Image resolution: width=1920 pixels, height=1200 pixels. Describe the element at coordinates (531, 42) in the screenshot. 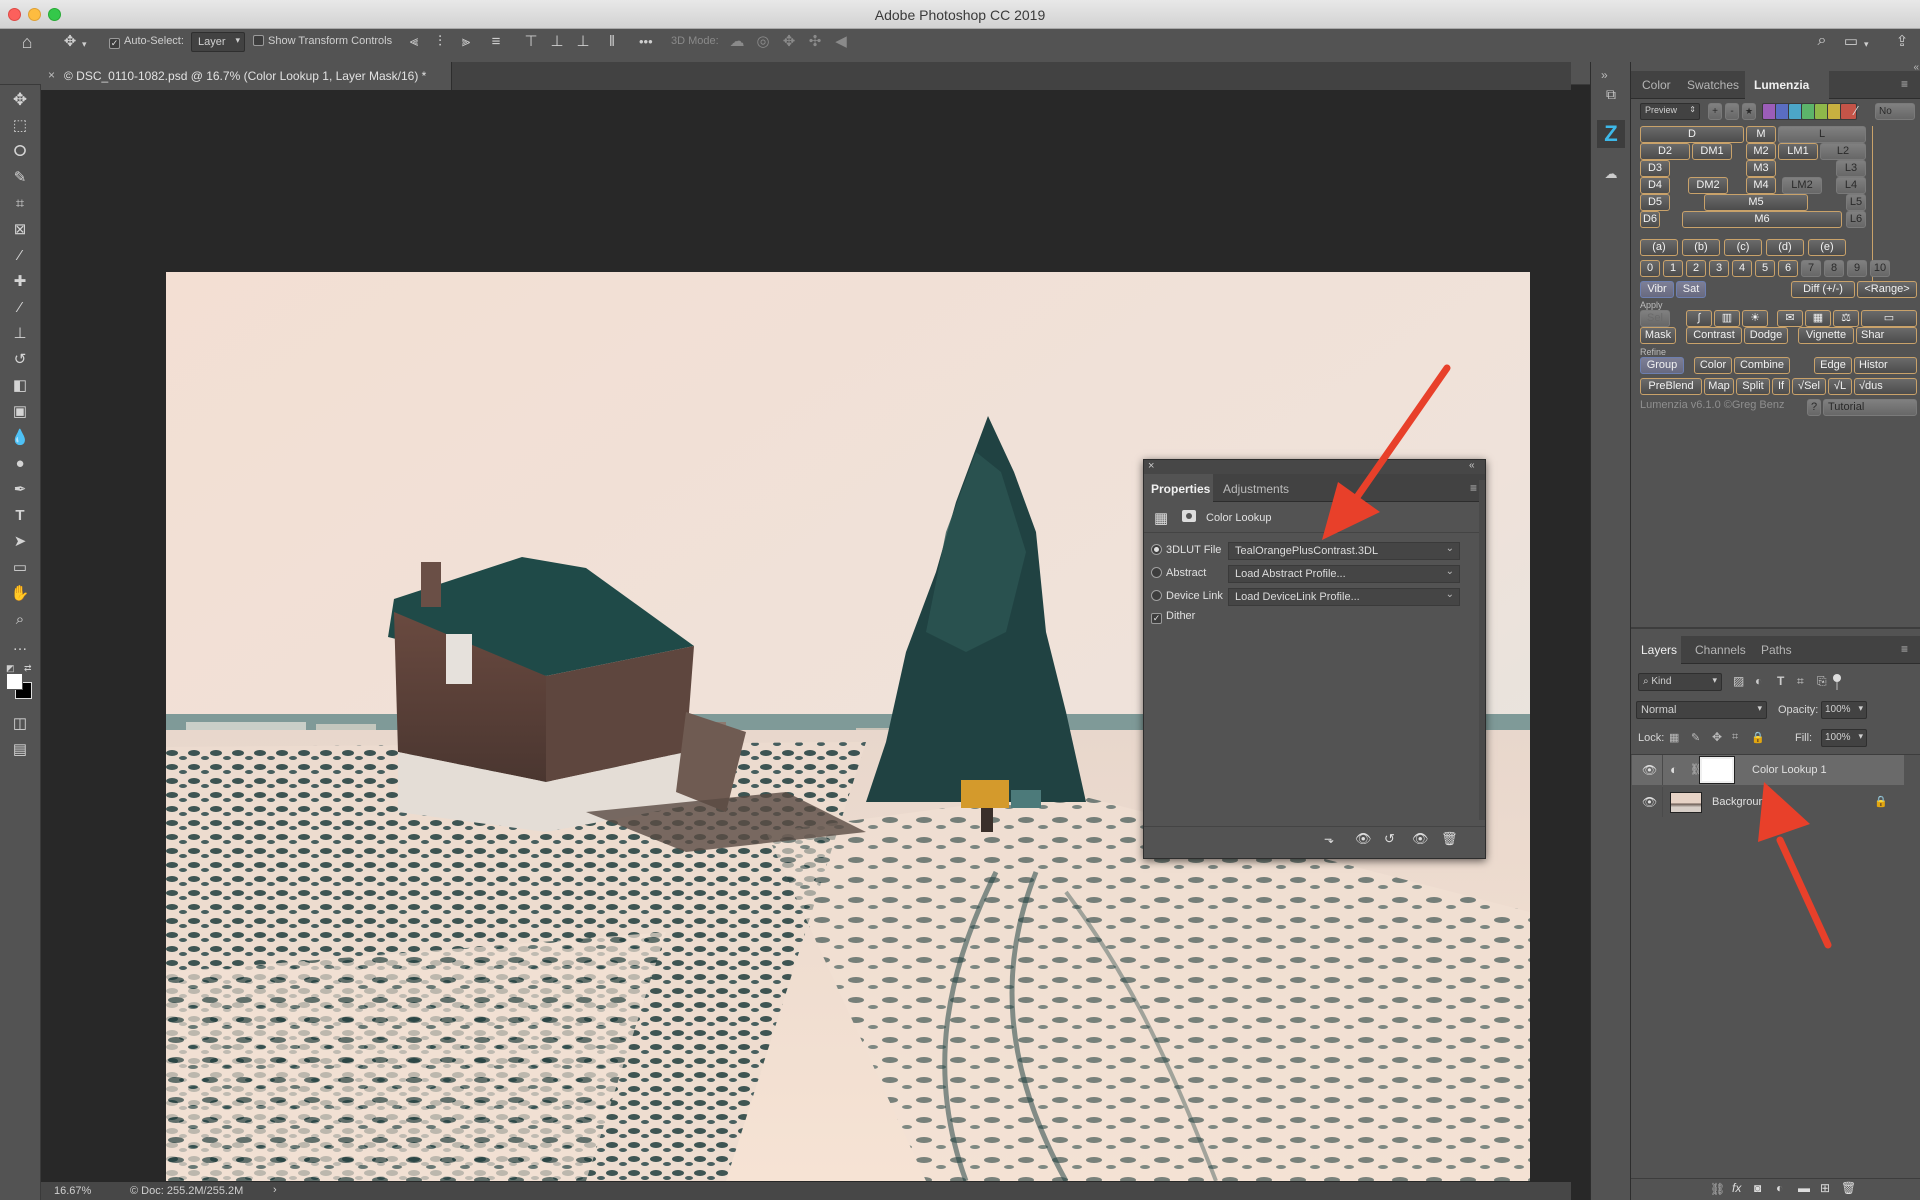

I see `align-top-icon: ⊤` at that location.